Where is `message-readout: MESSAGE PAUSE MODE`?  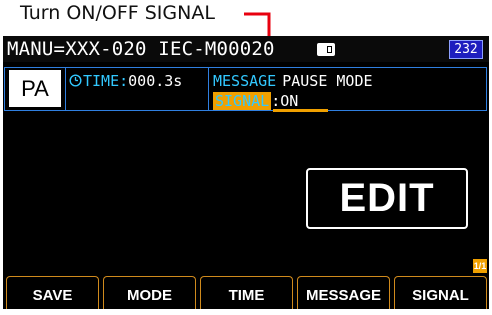
message-readout: MESSAGE PAUSE MODE is located at coordinates (293, 81).